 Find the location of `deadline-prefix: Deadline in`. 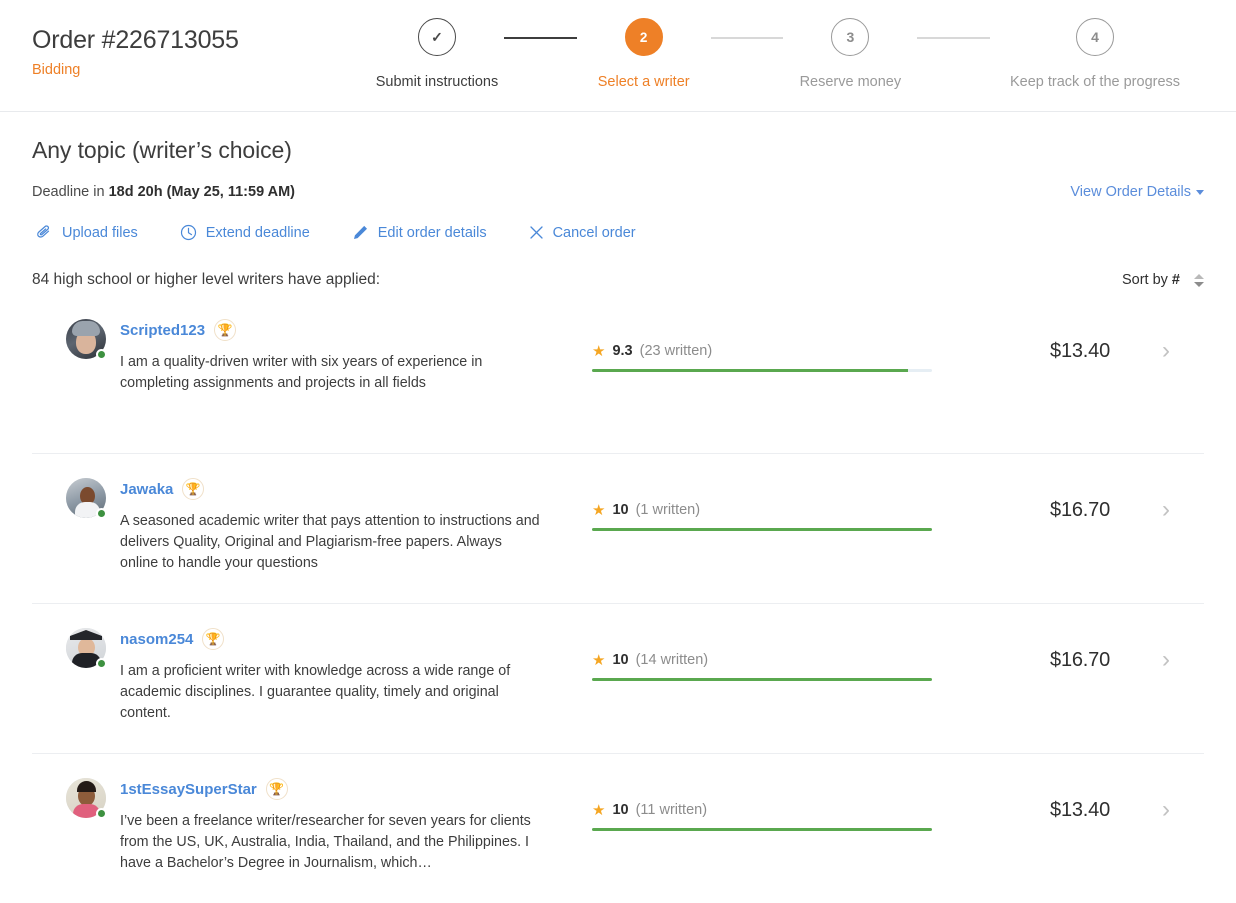

deadline-prefix: Deadline in is located at coordinates (68, 192).